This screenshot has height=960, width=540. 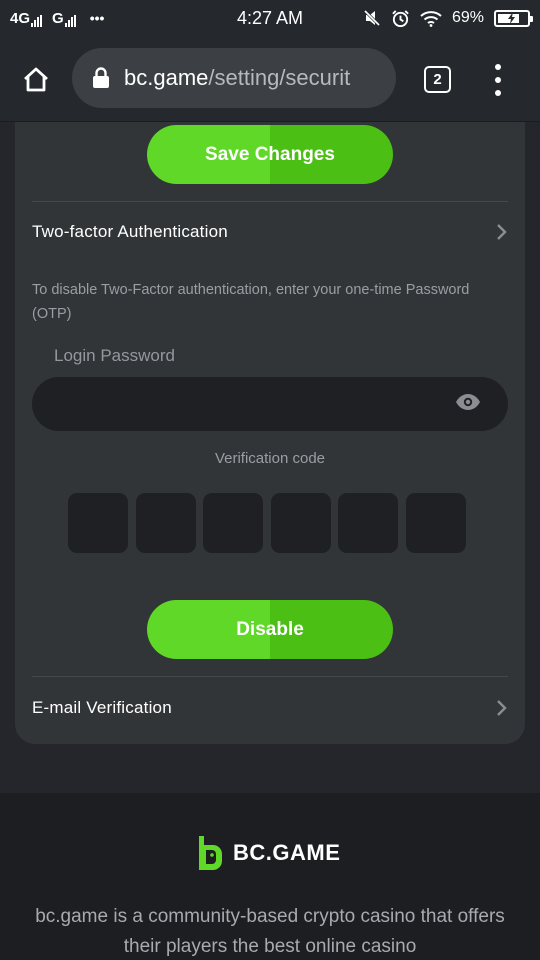 I want to click on url-path: /setting/securit, so click(x=279, y=77).